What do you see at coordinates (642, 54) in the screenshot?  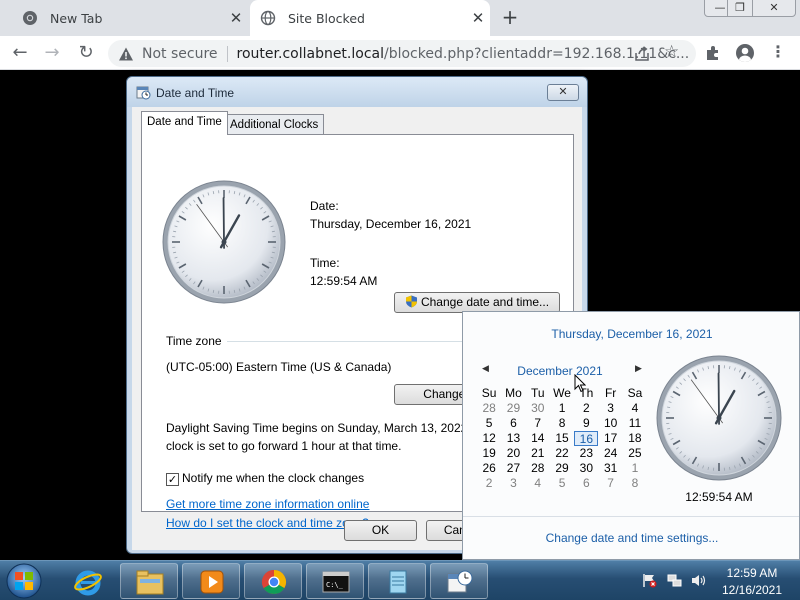 I see `share-icon` at bounding box center [642, 54].